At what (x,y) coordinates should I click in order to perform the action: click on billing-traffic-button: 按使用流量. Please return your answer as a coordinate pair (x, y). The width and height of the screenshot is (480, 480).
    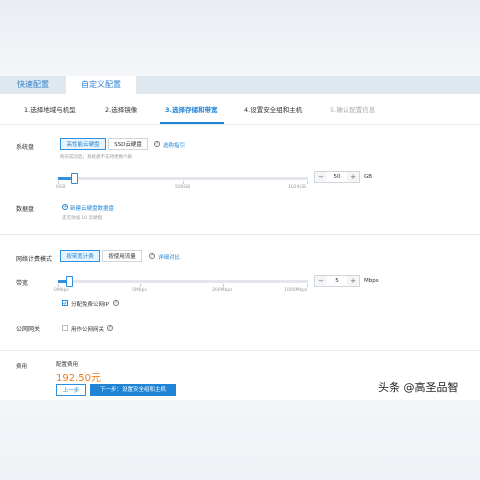
    Looking at the image, I should click on (122, 256).